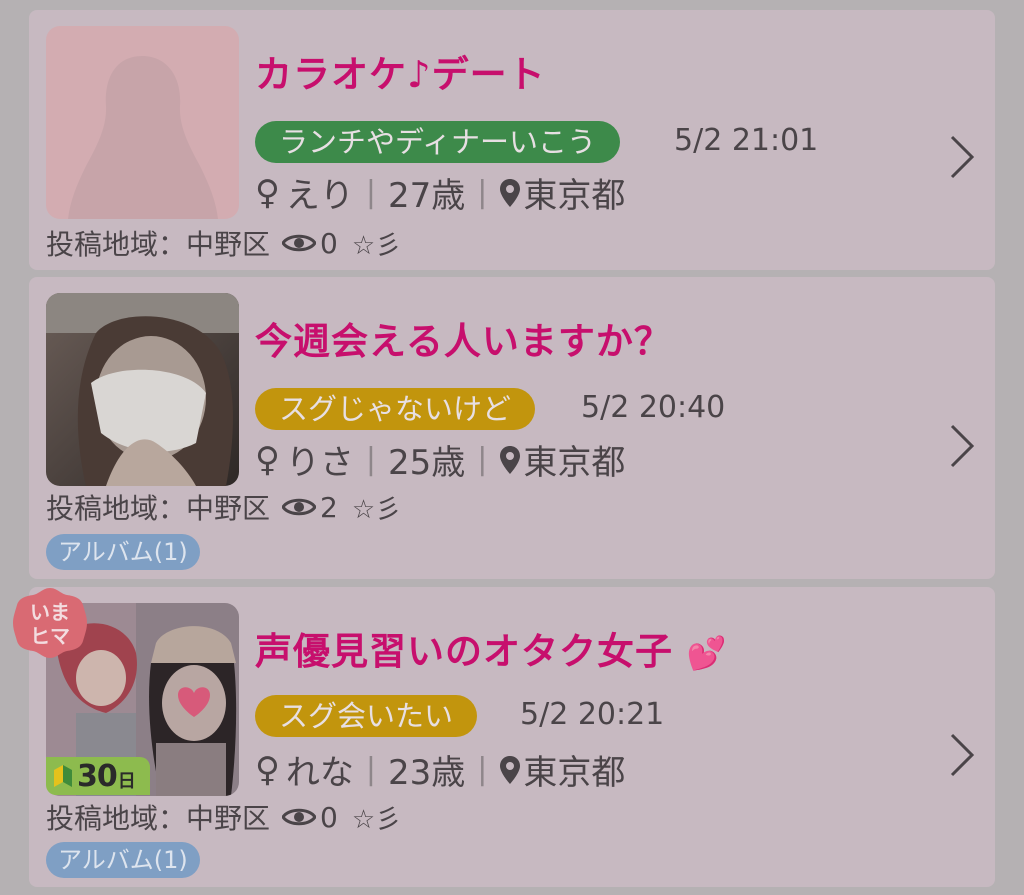  I want to click on photo-image, so click(142, 389).